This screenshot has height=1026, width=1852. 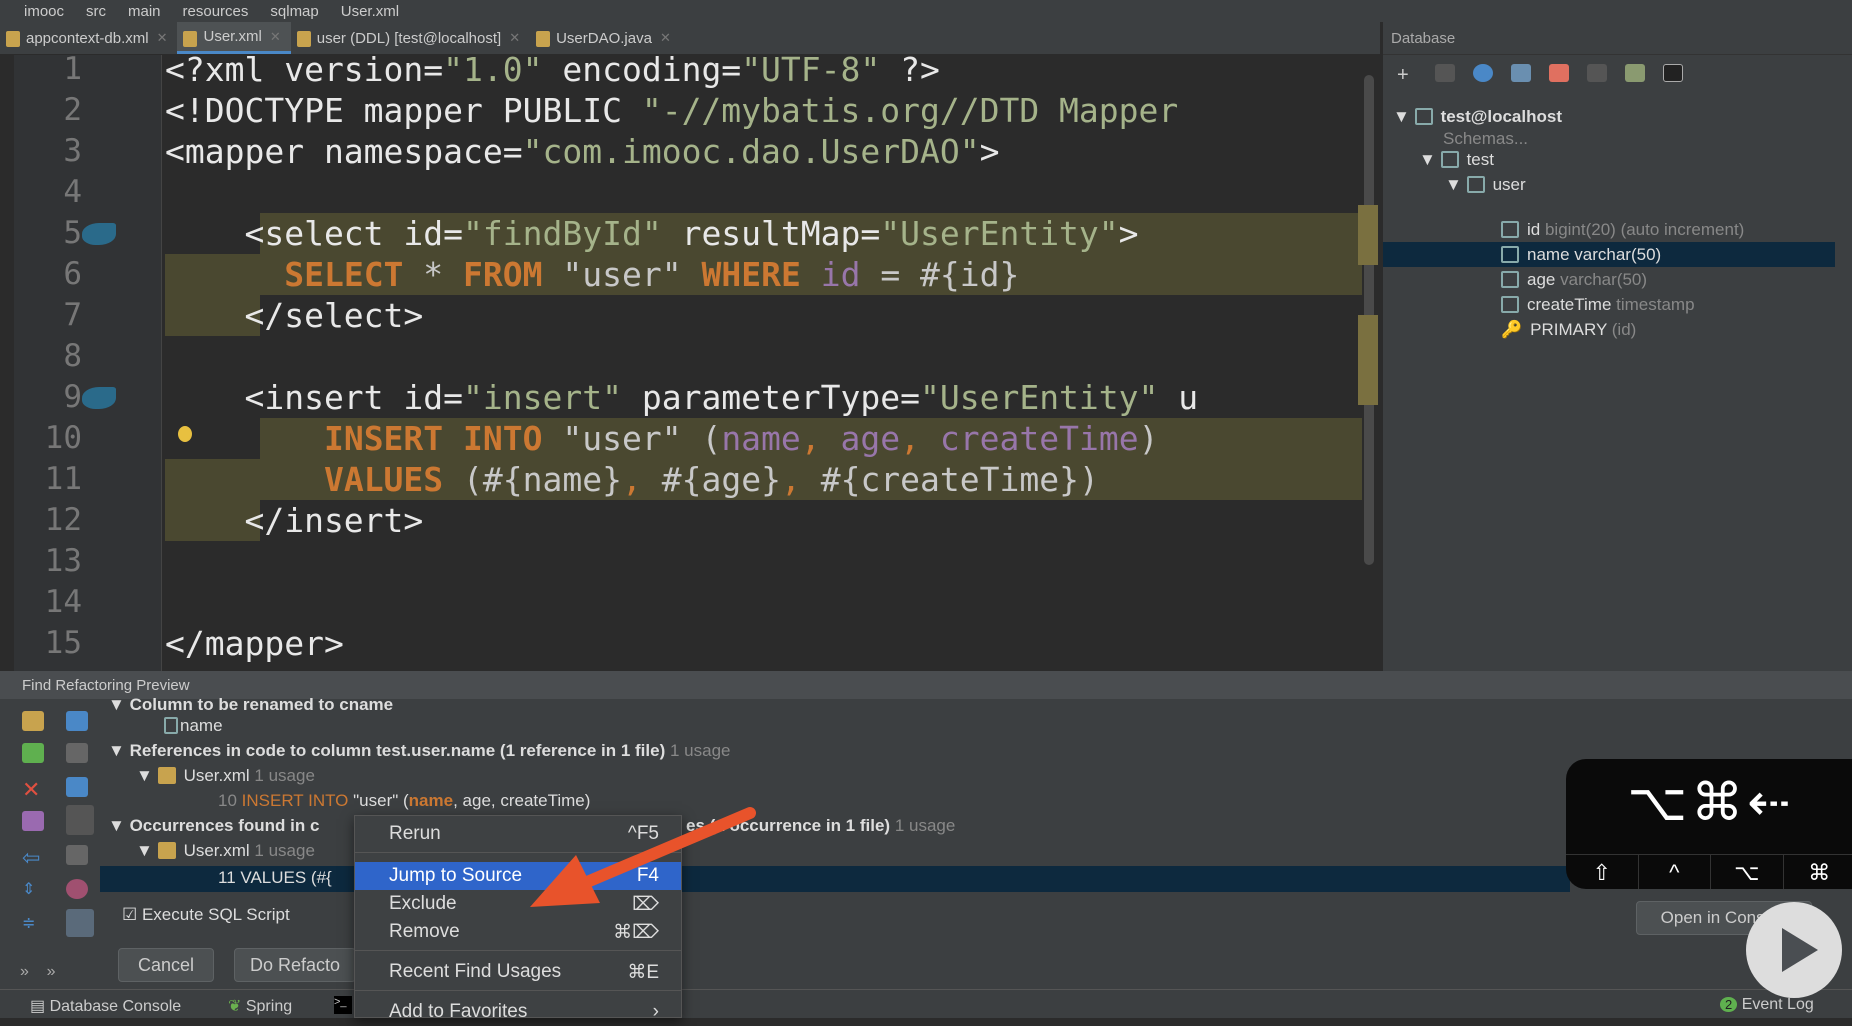 I want to click on code-token: </select>, so click(x=294, y=315).